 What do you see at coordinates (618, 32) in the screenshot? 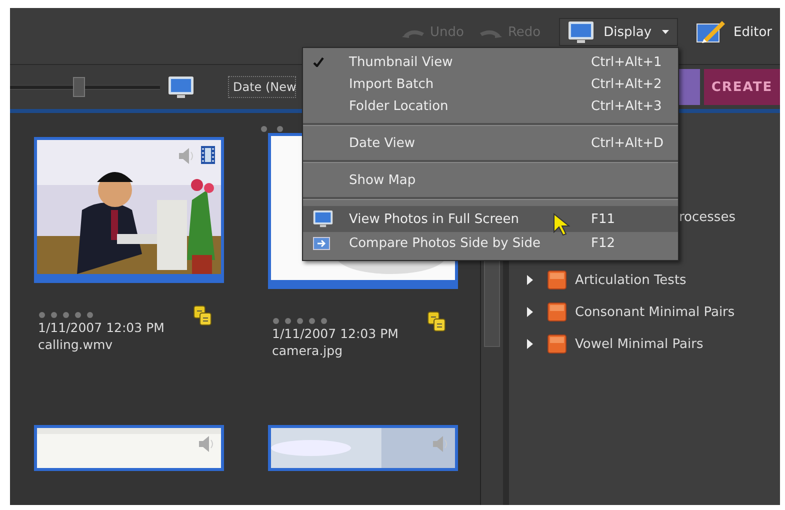
I see `display-button: Display` at bounding box center [618, 32].